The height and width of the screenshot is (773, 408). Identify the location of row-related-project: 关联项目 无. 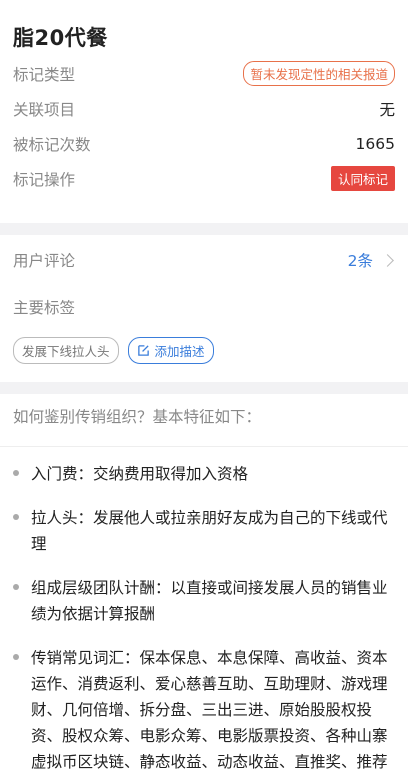
(204, 108).